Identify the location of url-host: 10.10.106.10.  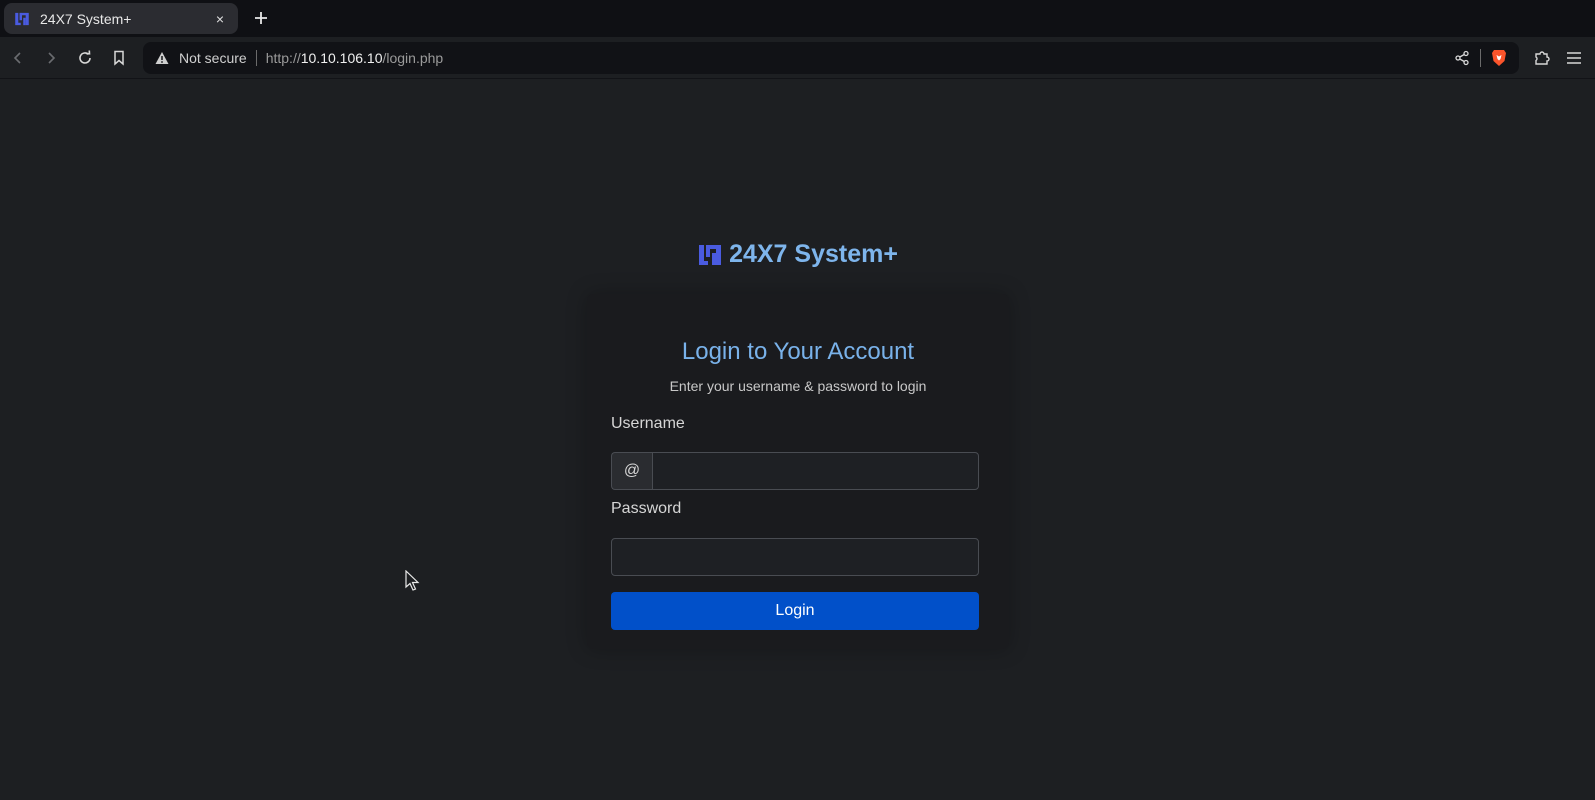
(341, 58).